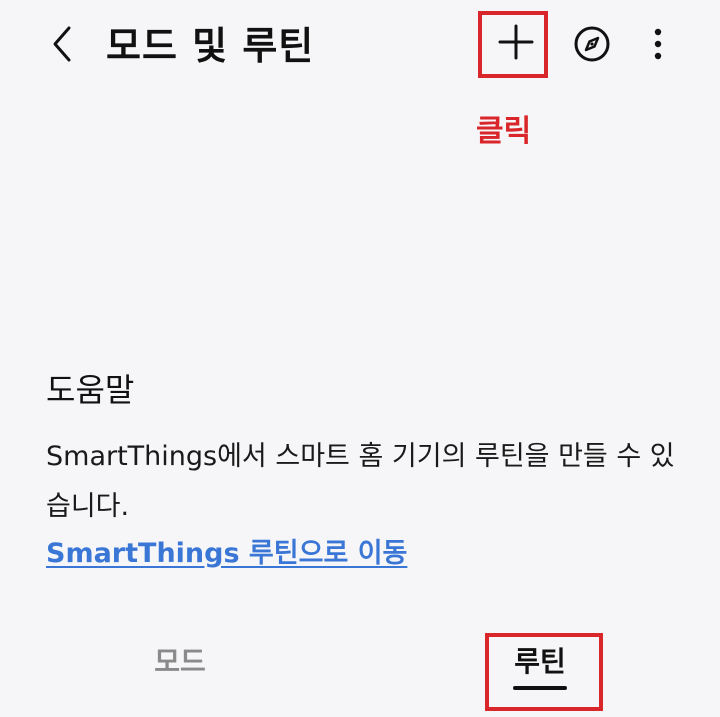  I want to click on back-button, so click(62, 46).